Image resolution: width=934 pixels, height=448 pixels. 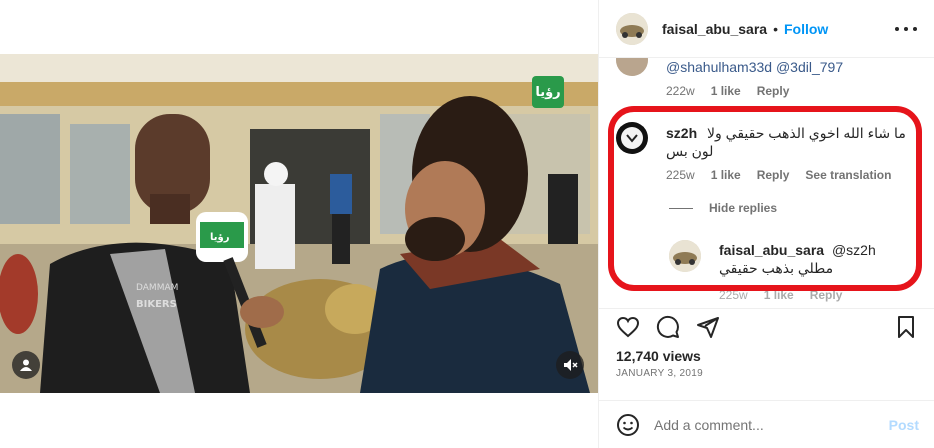 What do you see at coordinates (681, 208) in the screenshot?
I see `replies-divider` at bounding box center [681, 208].